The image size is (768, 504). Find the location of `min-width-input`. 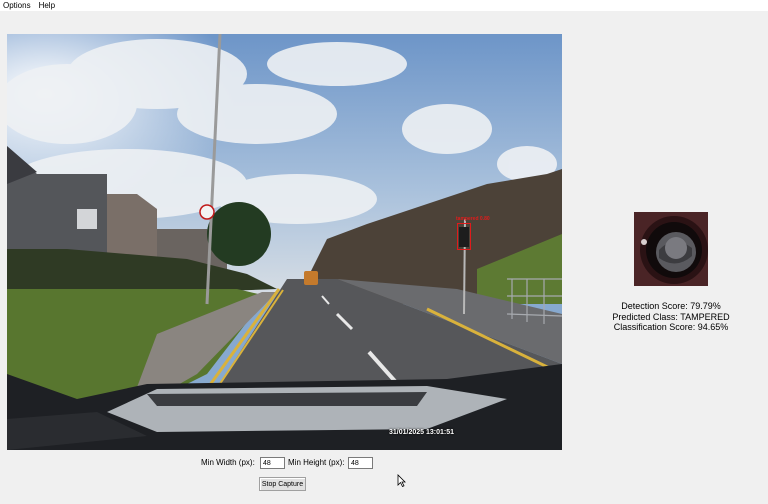

min-width-input is located at coordinates (272, 463).